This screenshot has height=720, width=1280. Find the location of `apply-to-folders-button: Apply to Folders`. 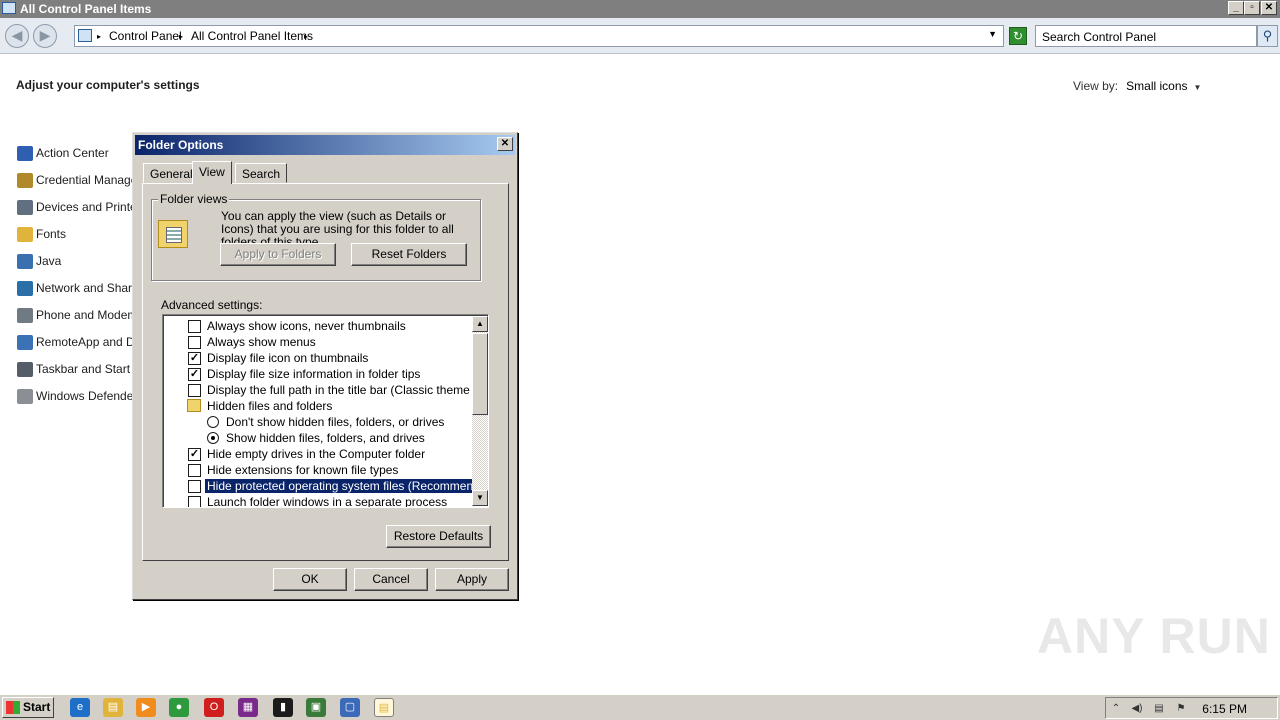

apply-to-folders-button: Apply to Folders is located at coordinates (278, 254).